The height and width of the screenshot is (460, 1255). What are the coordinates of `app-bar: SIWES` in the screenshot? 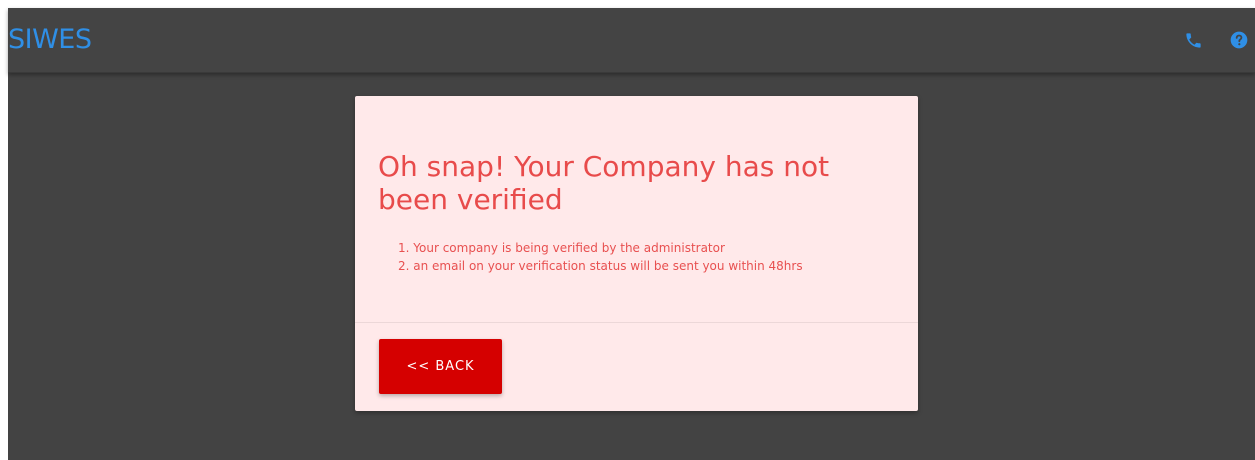 It's located at (631, 40).